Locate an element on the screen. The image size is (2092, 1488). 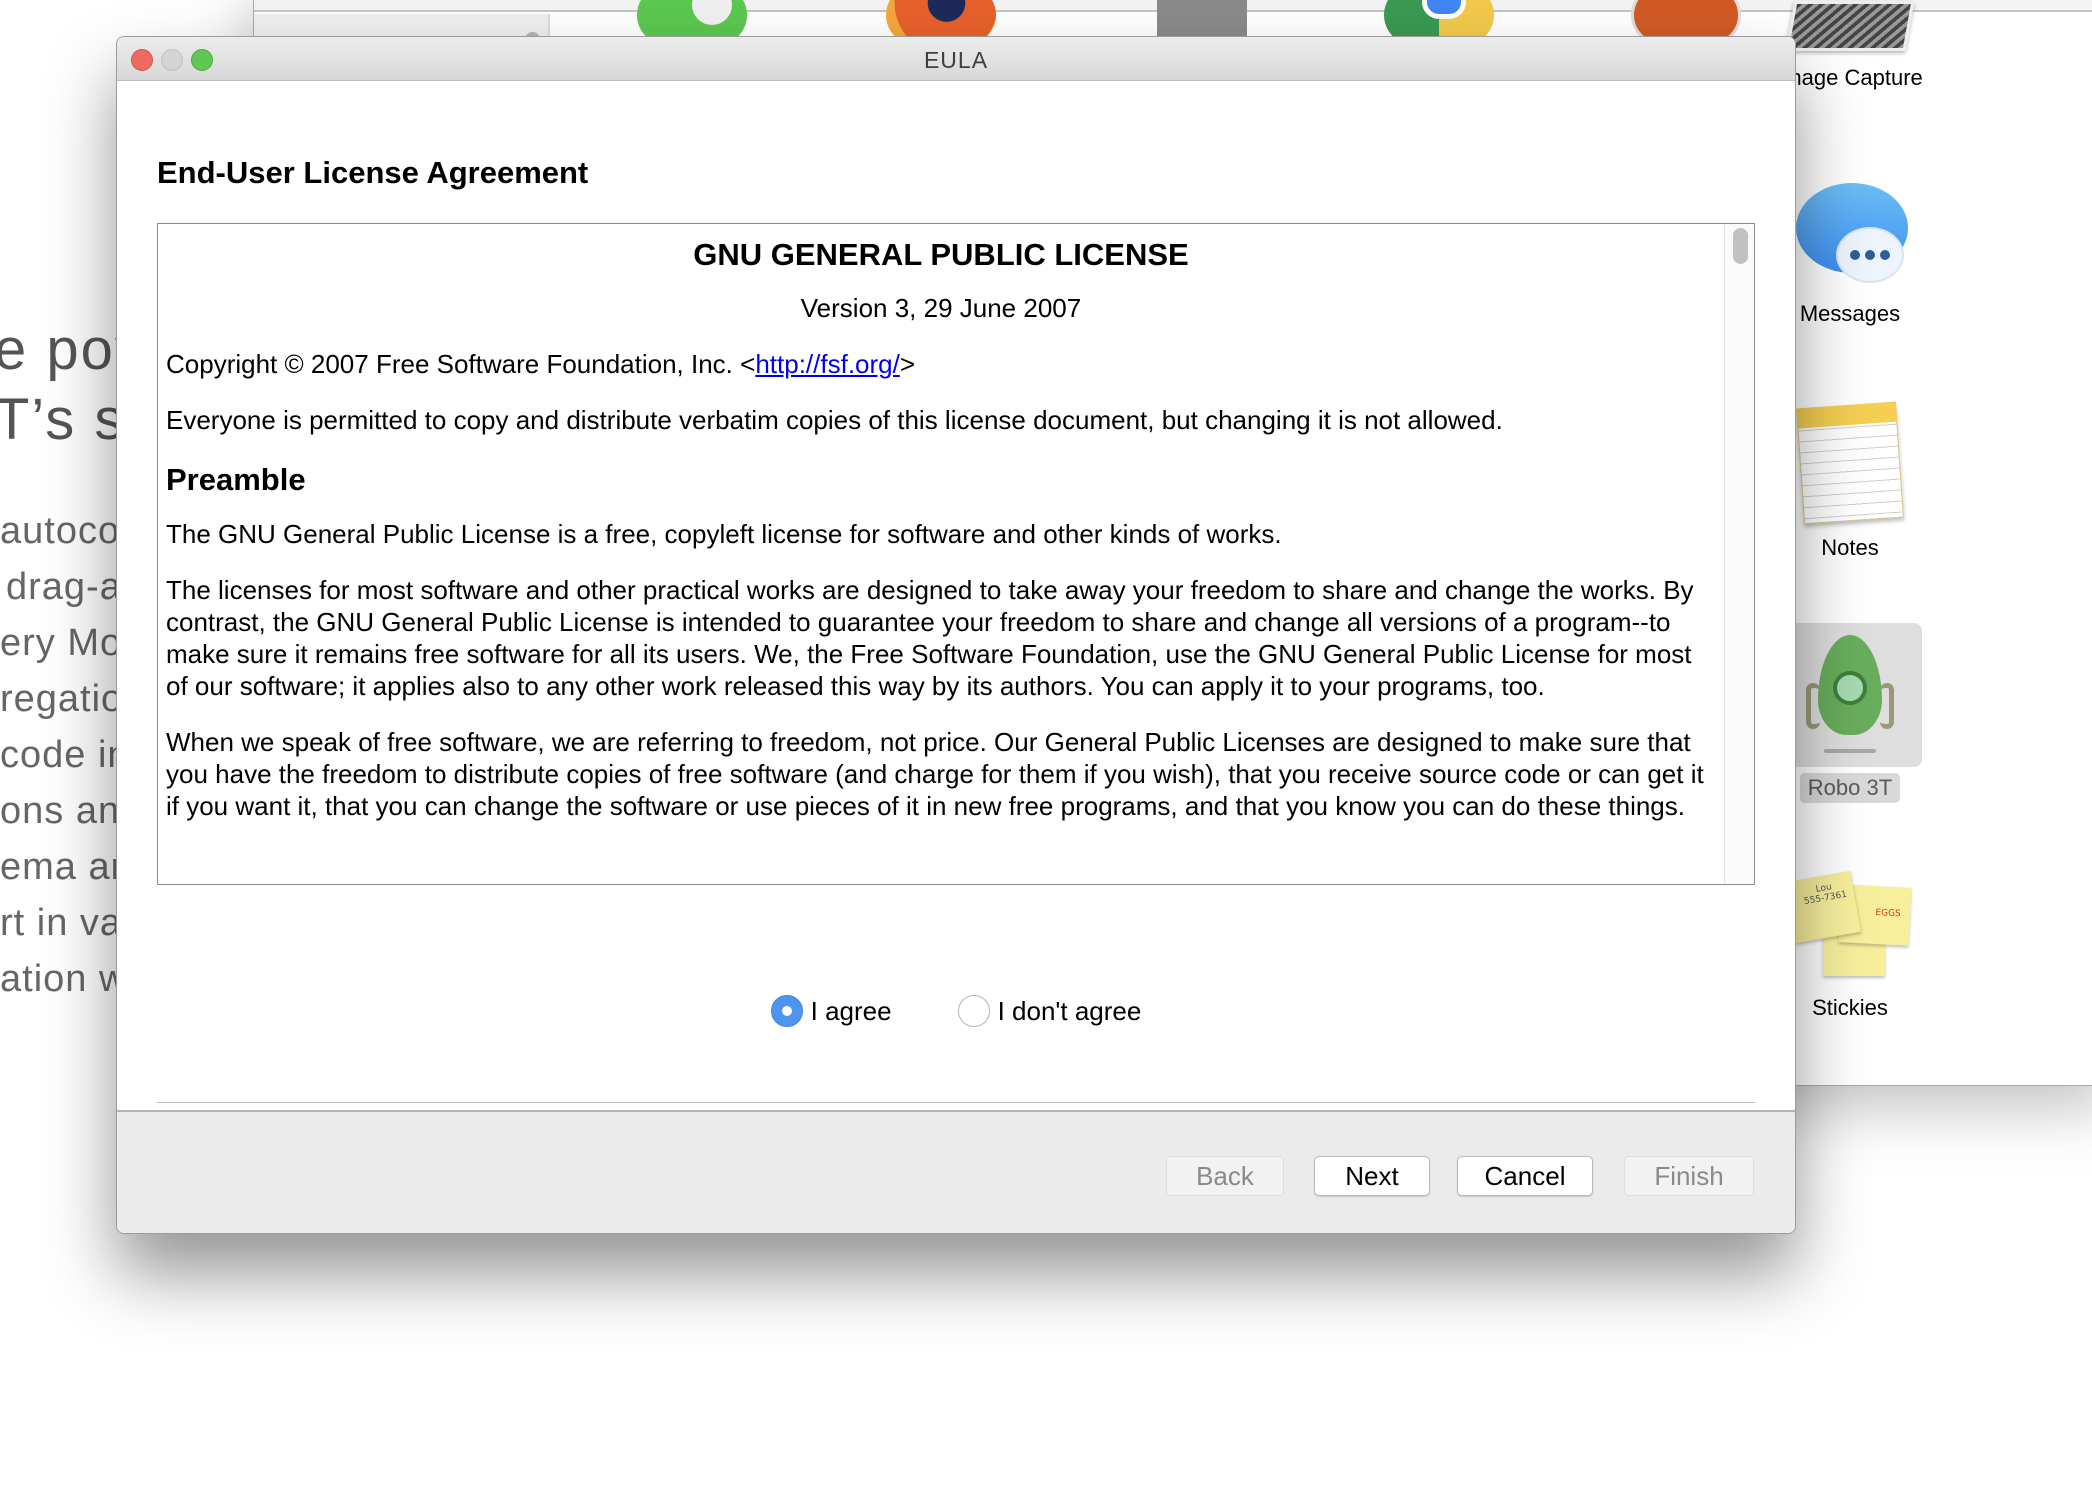
background-text-line: ation w is located at coordinates (64, 979).